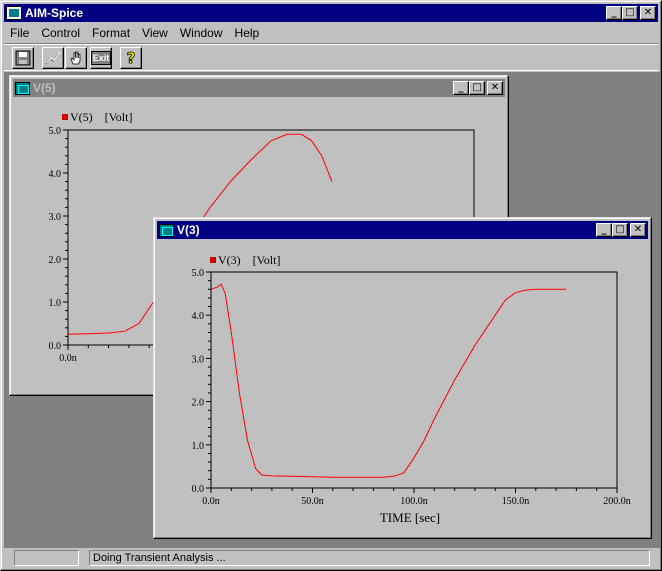 The width and height of the screenshot is (662, 571). Describe the element at coordinates (259, 88) in the screenshot. I see `plot-window-v5-titlebar: V(5) _ □ ✕` at that location.